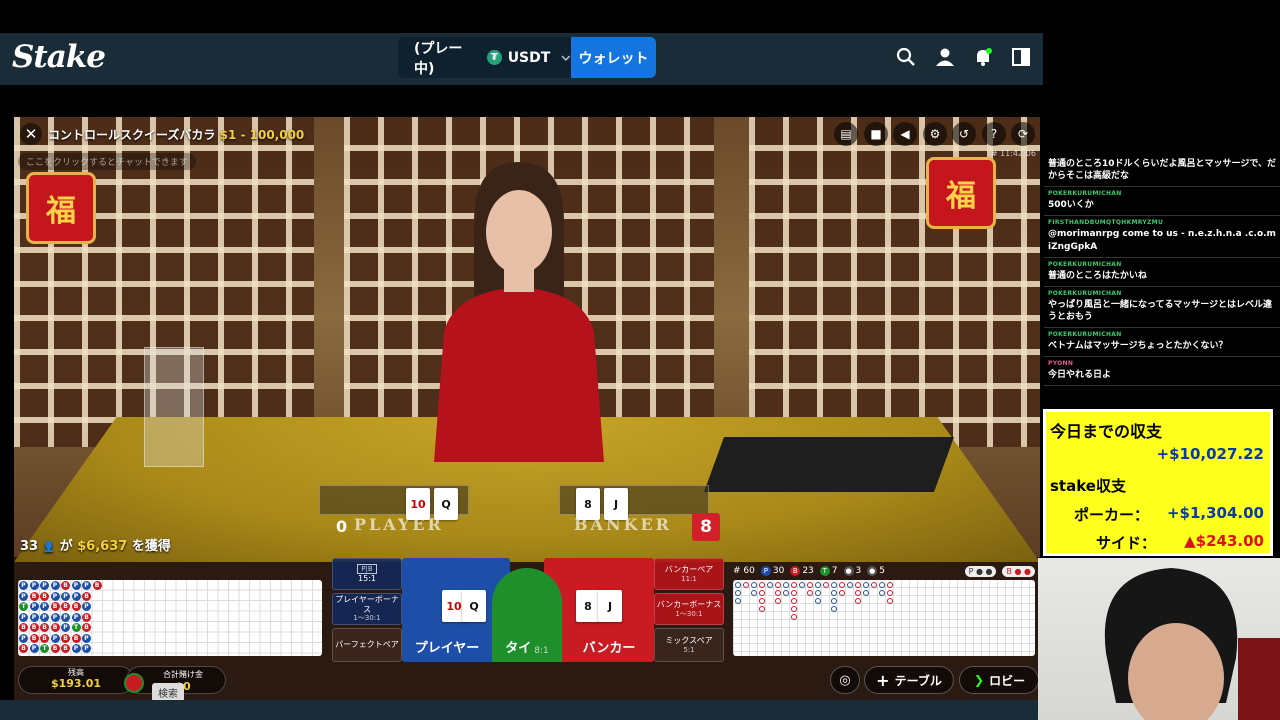 Image resolution: width=1280 pixels, height=720 pixels. Describe the element at coordinates (1061, 364) in the screenshot. I see `chat-username: PYONN` at that location.